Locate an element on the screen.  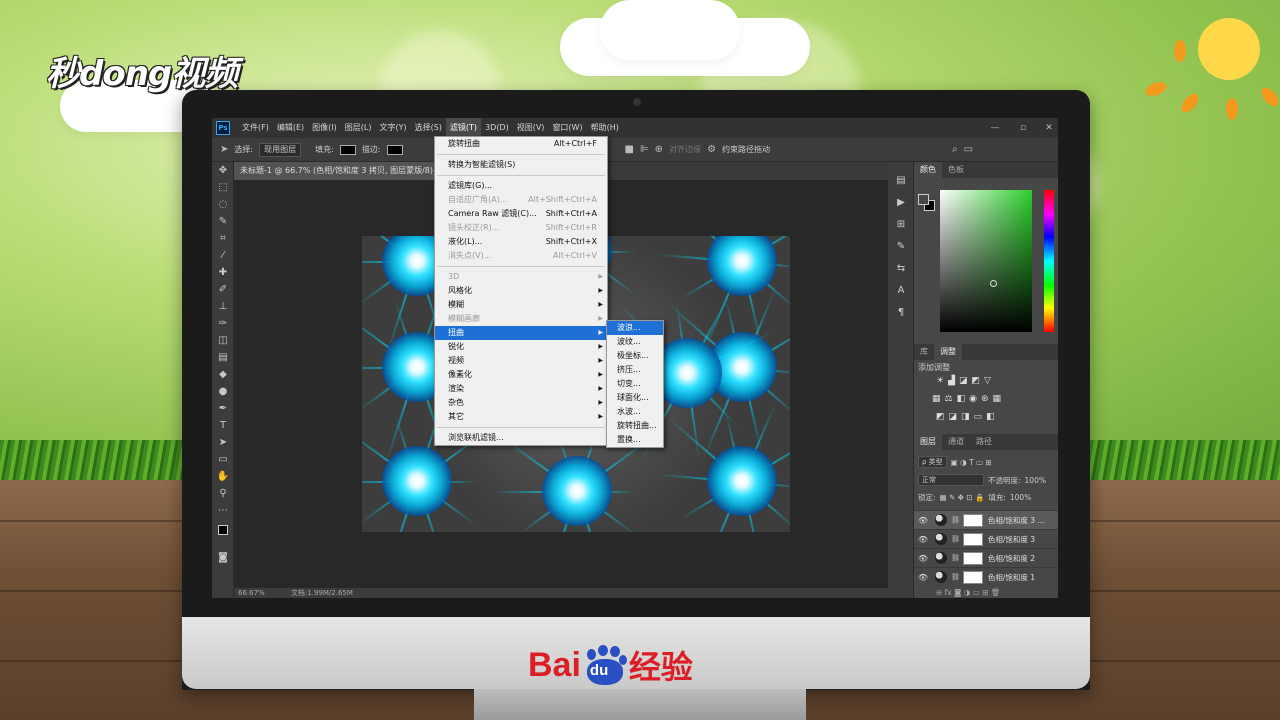
path-select-tool-icon: ➤ is located at coordinates (223, 442).